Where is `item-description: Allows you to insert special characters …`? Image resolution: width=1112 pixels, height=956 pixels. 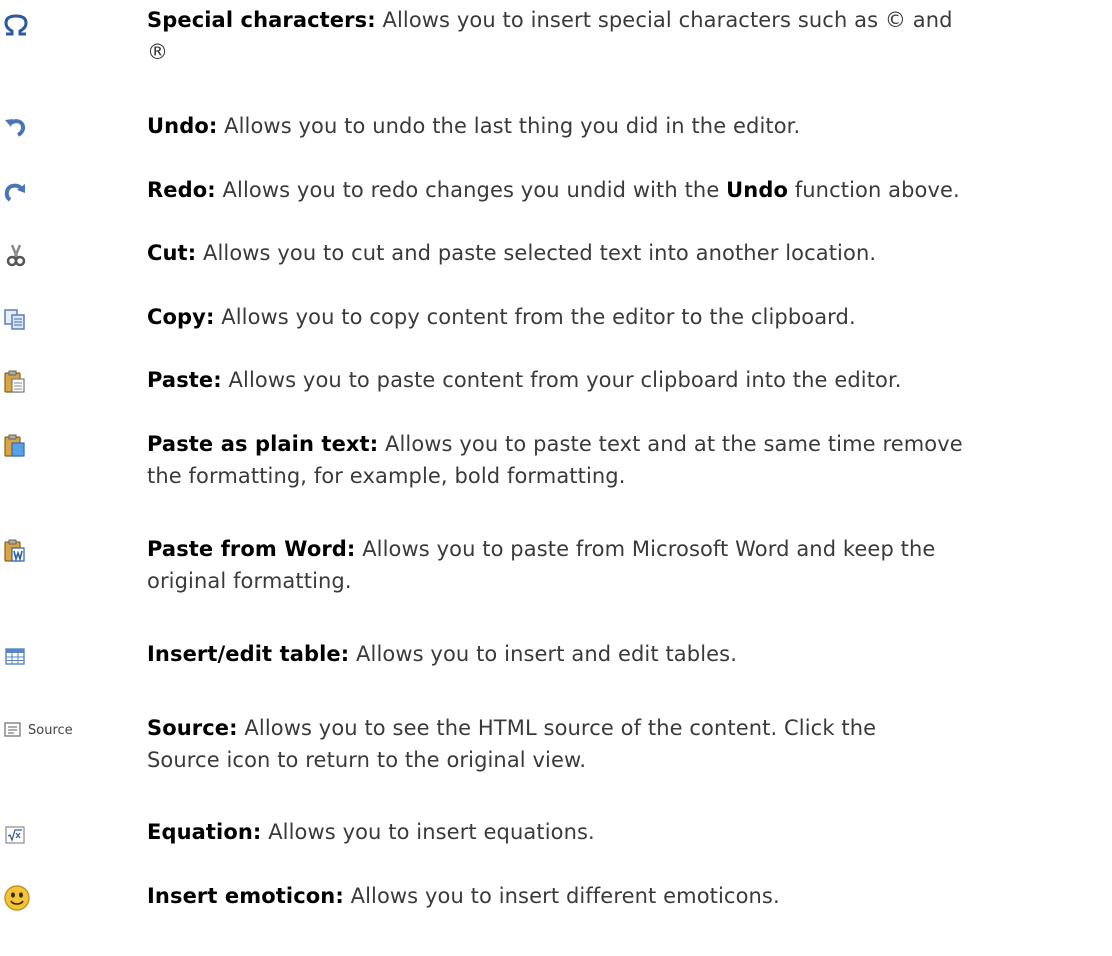
item-description: Allows you to insert special characters … is located at coordinates (664, 20).